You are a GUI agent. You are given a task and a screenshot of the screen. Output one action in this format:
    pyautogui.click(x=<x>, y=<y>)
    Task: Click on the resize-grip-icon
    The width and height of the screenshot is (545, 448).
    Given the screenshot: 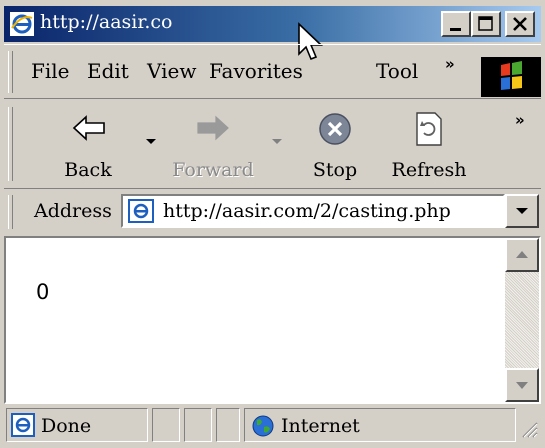 What is the action you would take?
    pyautogui.click(x=529, y=429)
    